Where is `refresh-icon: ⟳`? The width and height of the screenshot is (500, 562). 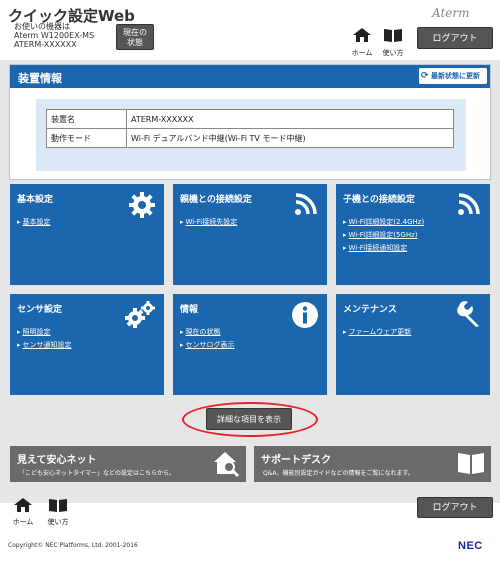 refresh-icon: ⟳ is located at coordinates (425, 76).